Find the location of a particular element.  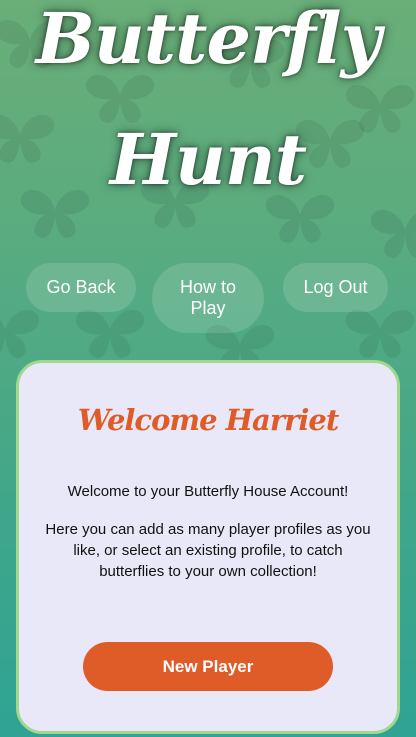

how-to-play-button: How to Play is located at coordinates (208, 298).